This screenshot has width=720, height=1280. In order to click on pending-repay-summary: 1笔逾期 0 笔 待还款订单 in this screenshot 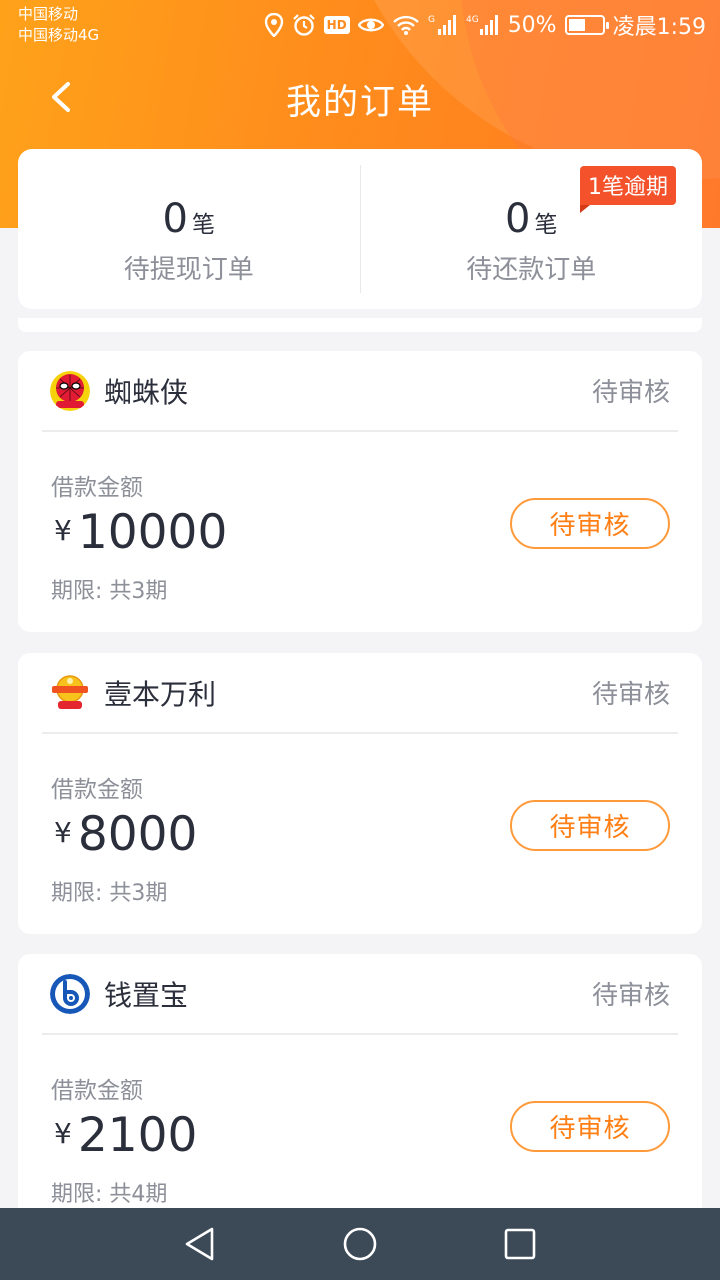, I will do `click(531, 229)`.